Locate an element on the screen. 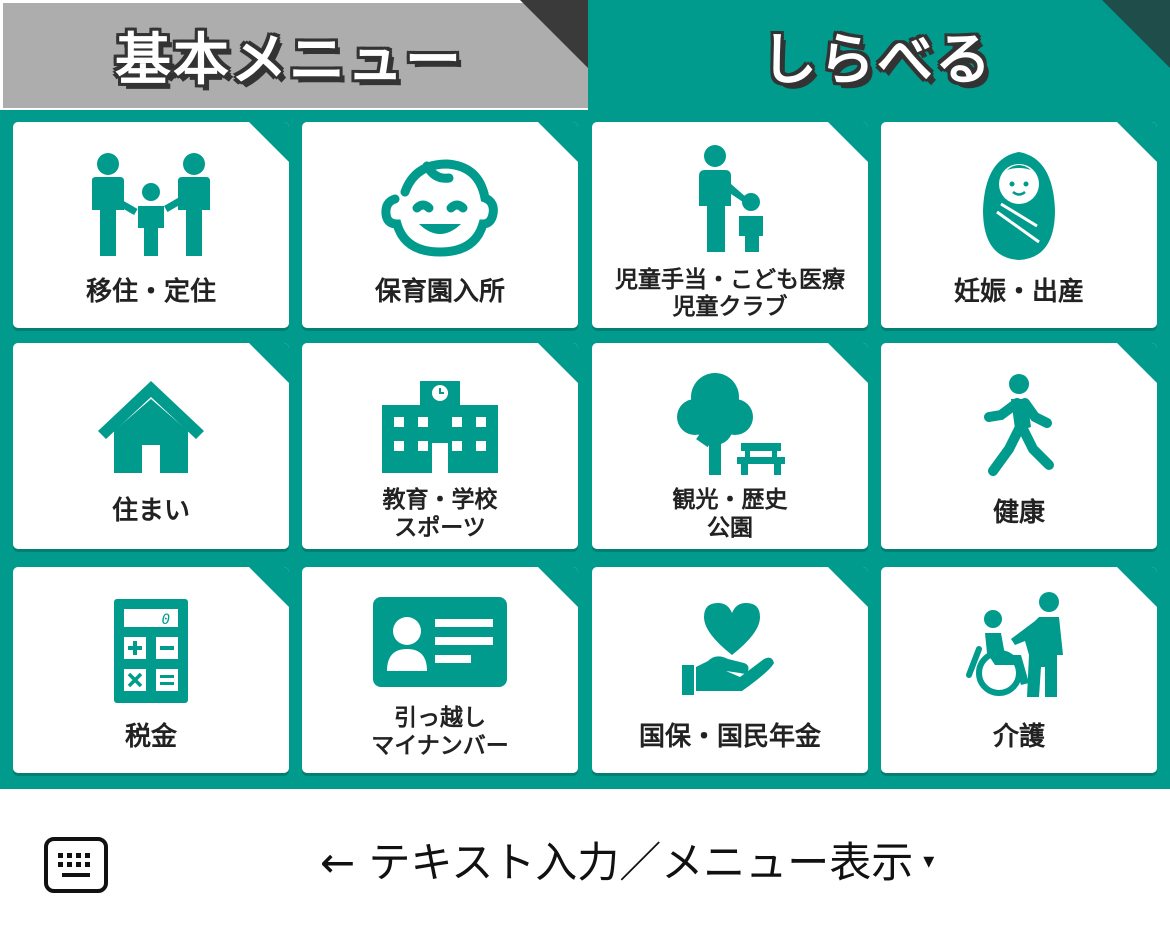  menu-item-tourism: 観光・歴史 公園 is located at coordinates (730, 446).